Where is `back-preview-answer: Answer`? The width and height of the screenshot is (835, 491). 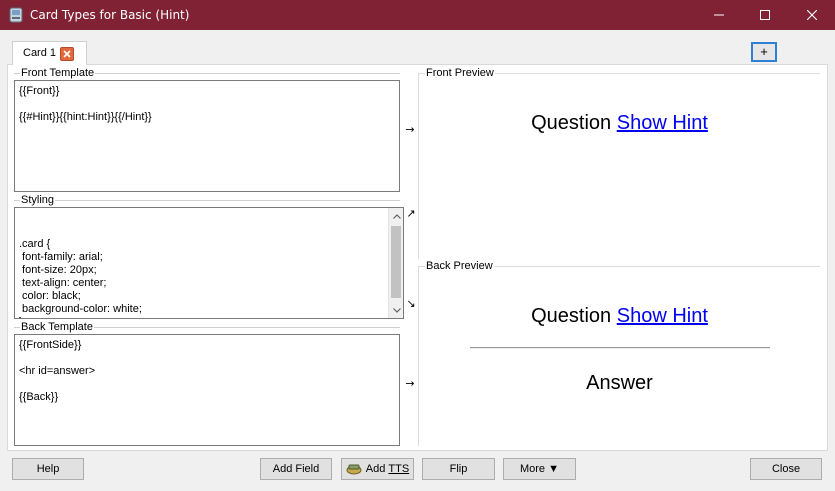 back-preview-answer: Answer is located at coordinates (619, 383).